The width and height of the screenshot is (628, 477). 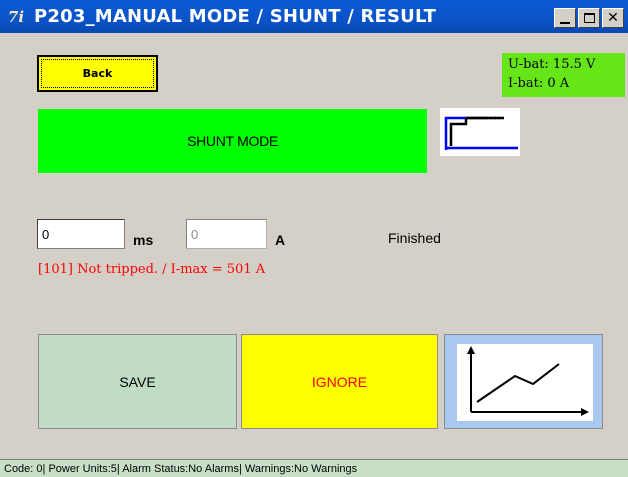 What do you see at coordinates (152, 269) in the screenshot?
I see `result-message: [101] Not tripped. / I-max = 501 A` at bounding box center [152, 269].